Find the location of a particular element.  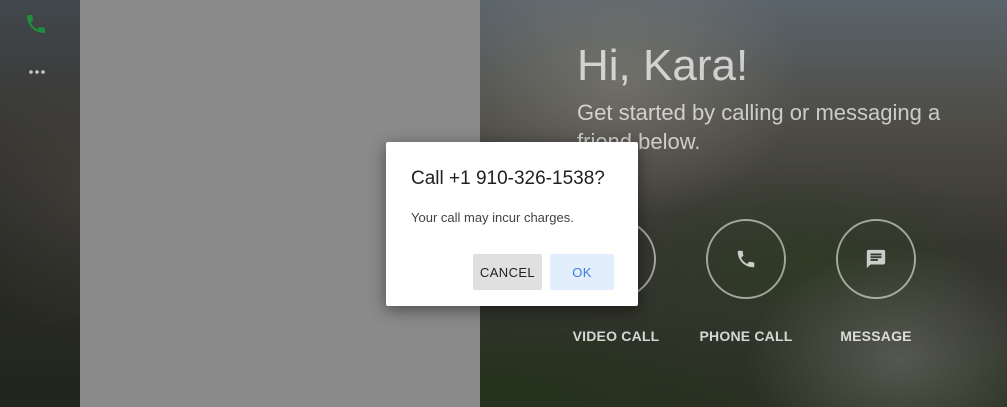

cancel-button: CANCEL is located at coordinates (507, 272).